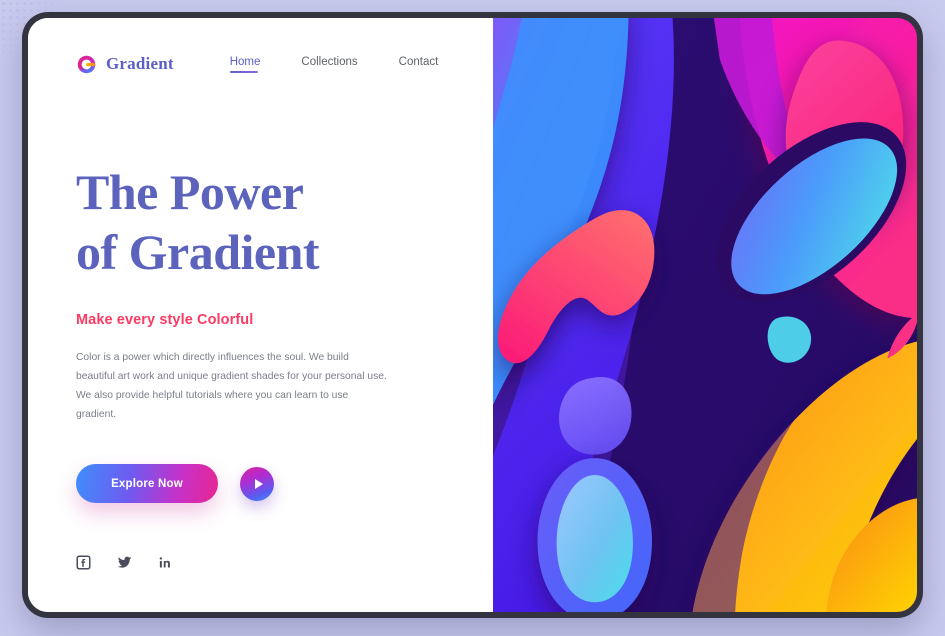 This screenshot has height=636, width=945. What do you see at coordinates (140, 63) in the screenshot?
I see `brand-name: Gradient` at bounding box center [140, 63].